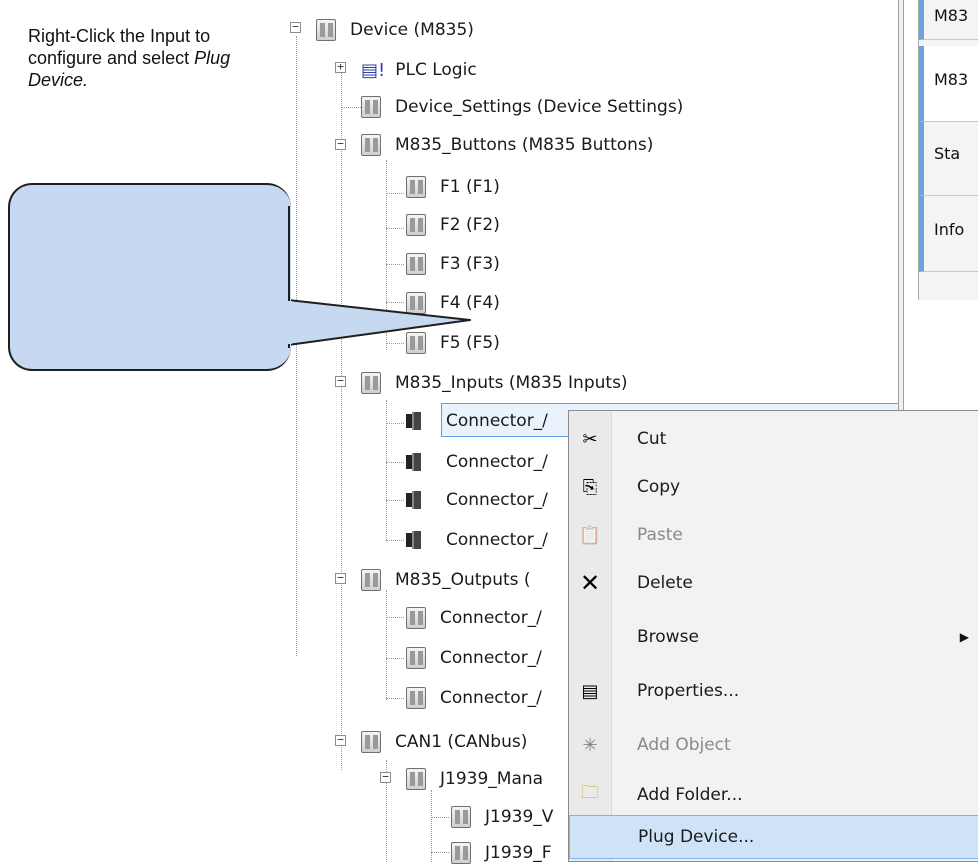 The image size is (978, 868). What do you see at coordinates (590, 487) in the screenshot?
I see `copy-icon: ⎘` at bounding box center [590, 487].